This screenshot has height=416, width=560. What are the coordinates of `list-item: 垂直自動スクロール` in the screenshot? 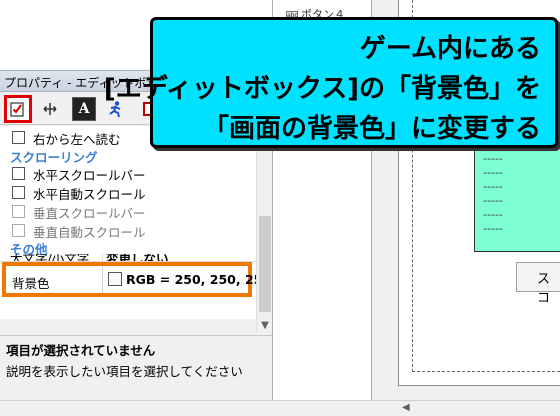 It's located at (128, 230).